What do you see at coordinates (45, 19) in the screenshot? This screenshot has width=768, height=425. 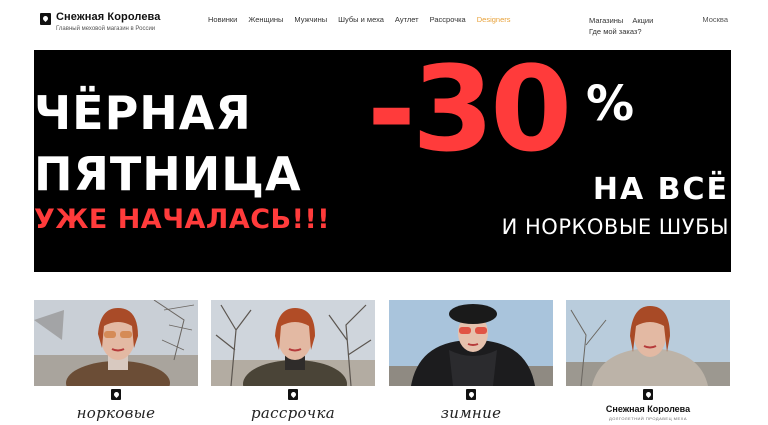 I see `logo-icon` at bounding box center [45, 19].